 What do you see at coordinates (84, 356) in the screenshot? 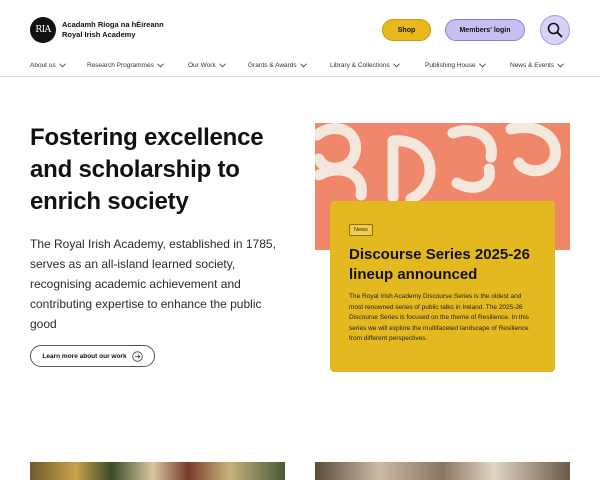
I see `learn-more-label: Learn more about our work` at bounding box center [84, 356].